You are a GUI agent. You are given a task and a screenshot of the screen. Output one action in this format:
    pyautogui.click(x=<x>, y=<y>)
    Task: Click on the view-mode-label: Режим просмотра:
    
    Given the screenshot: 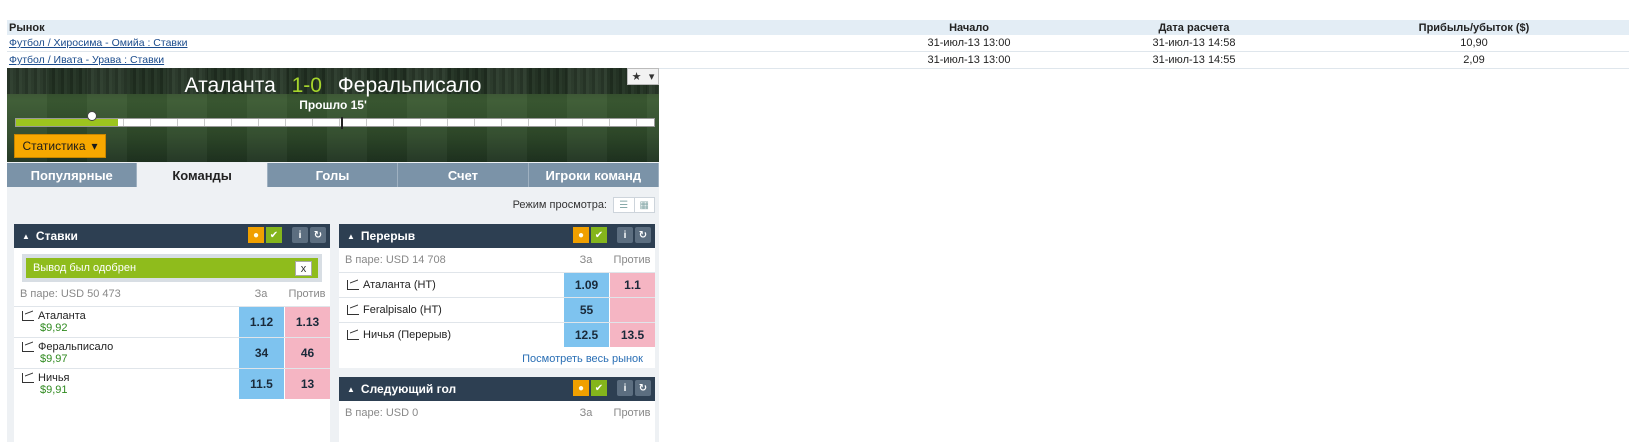 What is the action you would take?
    pyautogui.click(x=559, y=205)
    